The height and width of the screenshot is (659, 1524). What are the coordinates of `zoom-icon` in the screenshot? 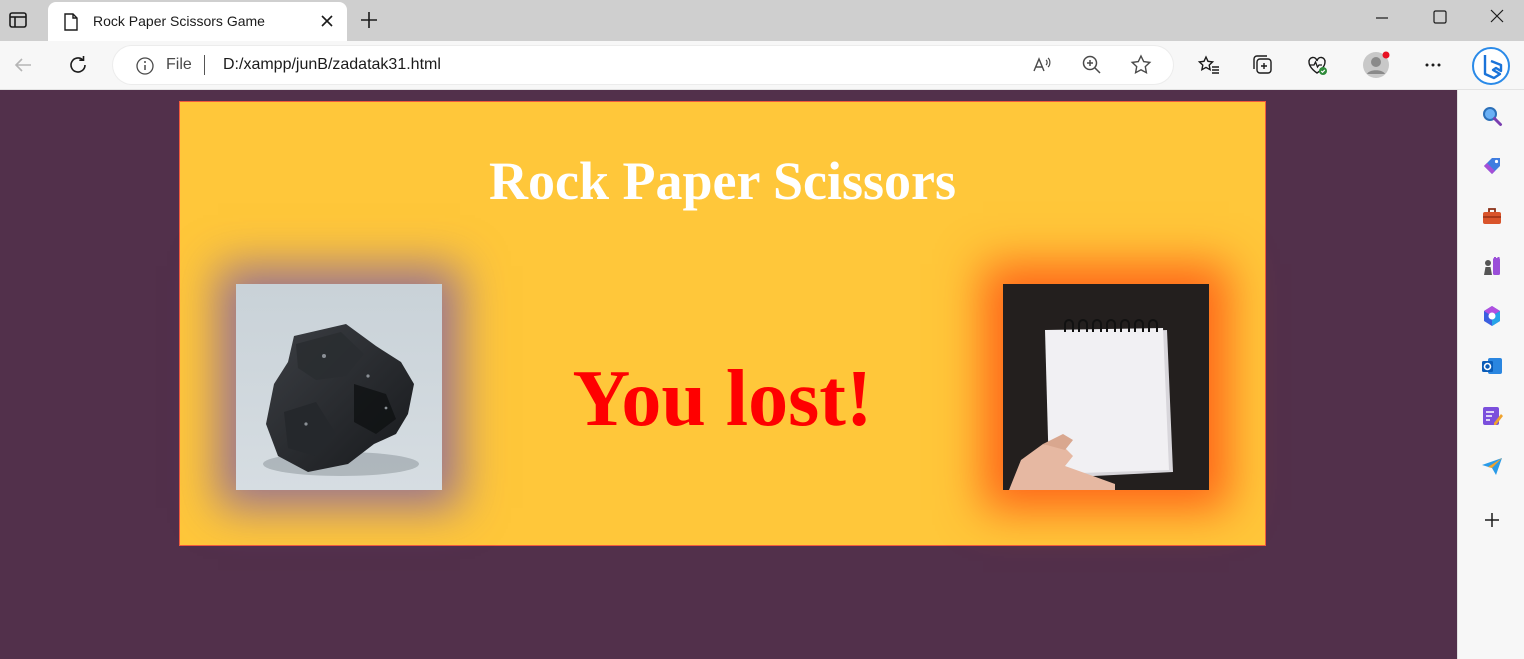 It's located at (1092, 65).